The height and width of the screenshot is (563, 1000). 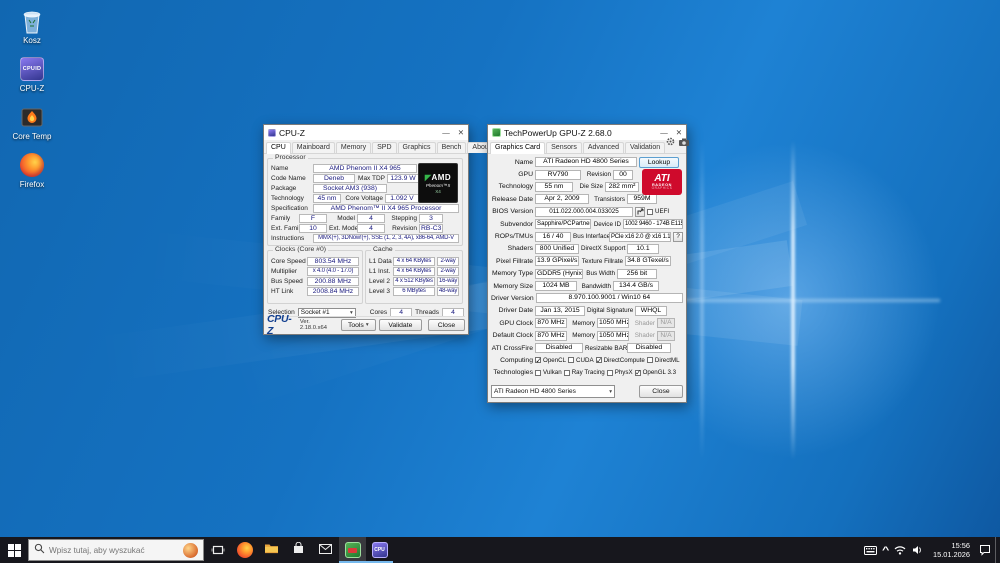 I want to click on driver-version-value: 8.970.100.9001 / Win10 64, so click(x=609, y=298).